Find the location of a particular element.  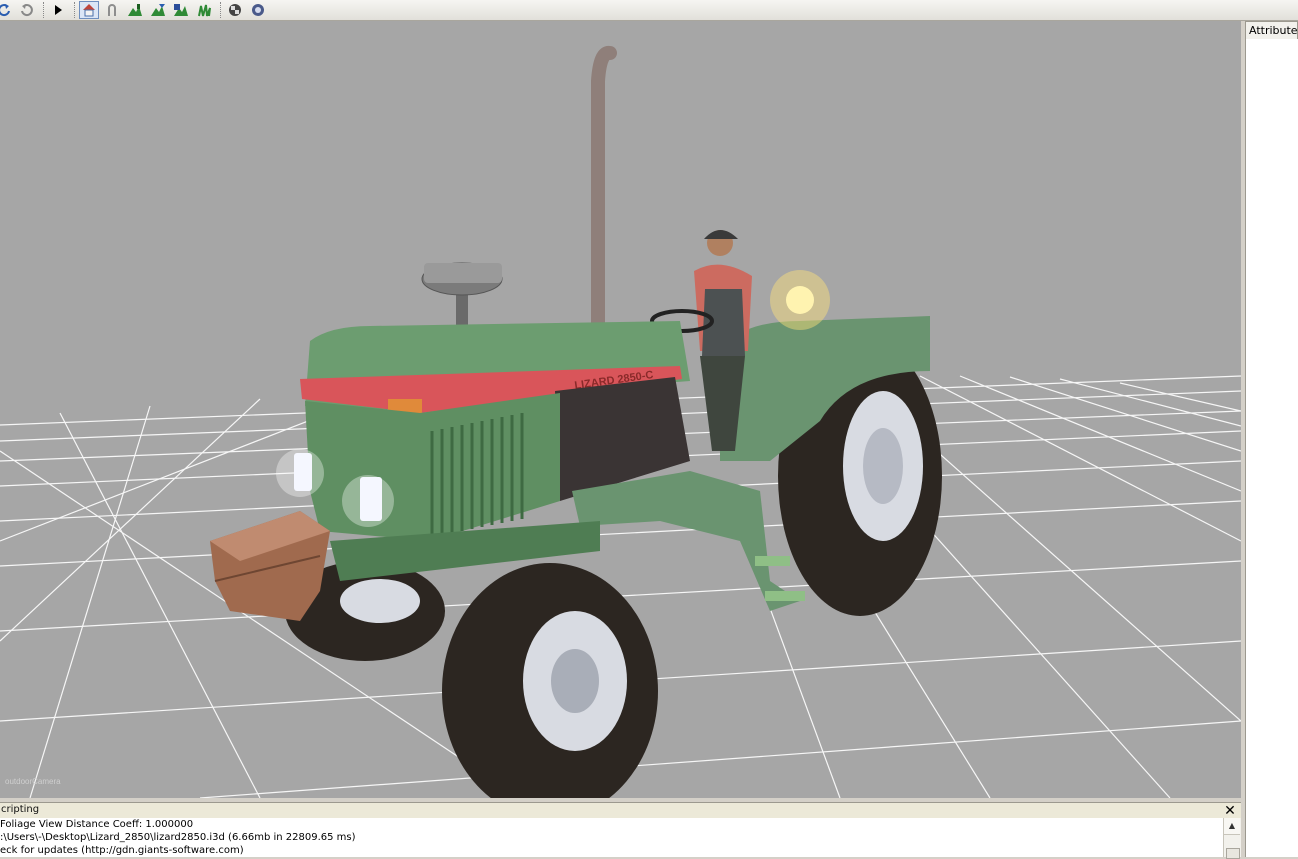

air-filter is located at coordinates (463, 273).